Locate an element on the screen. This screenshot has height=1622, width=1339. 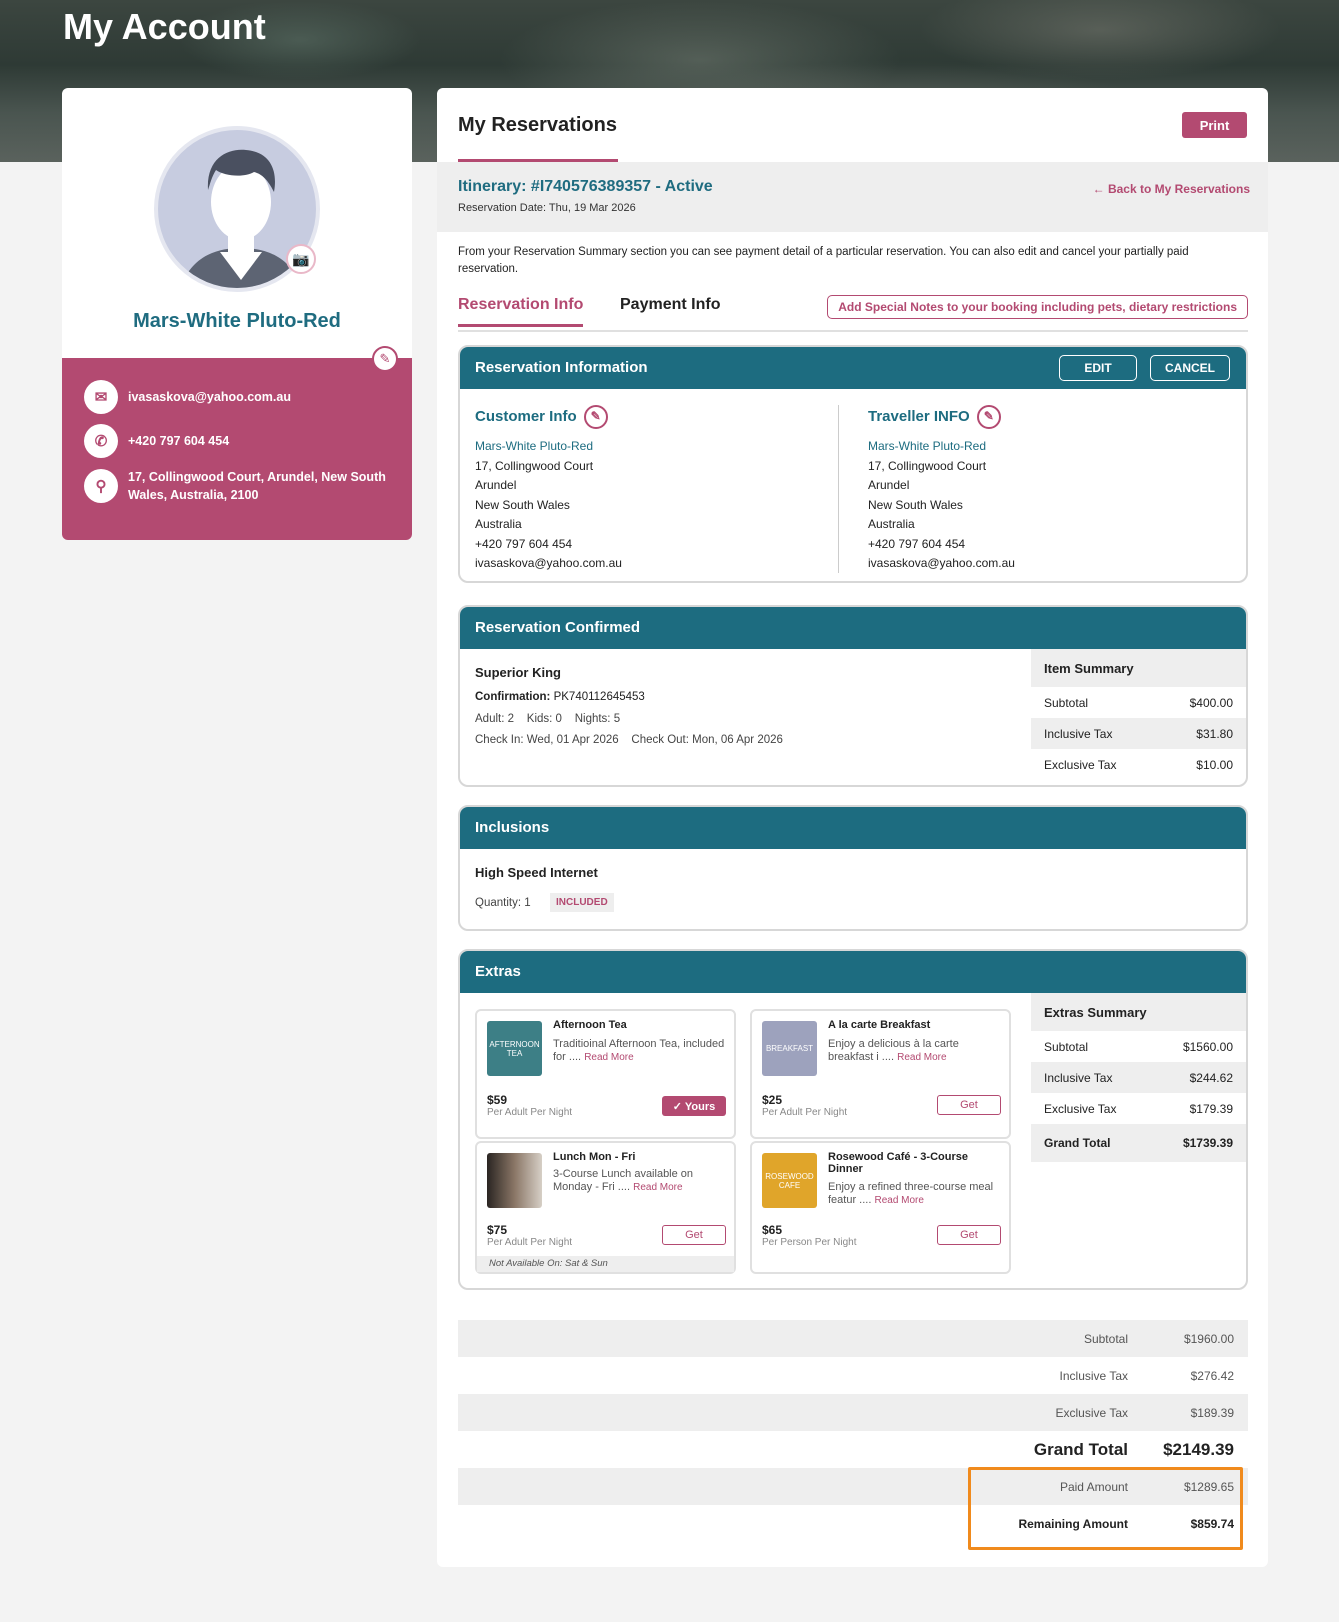
card-header: Reservation Information EDIT CANCEL is located at coordinates (853, 368).